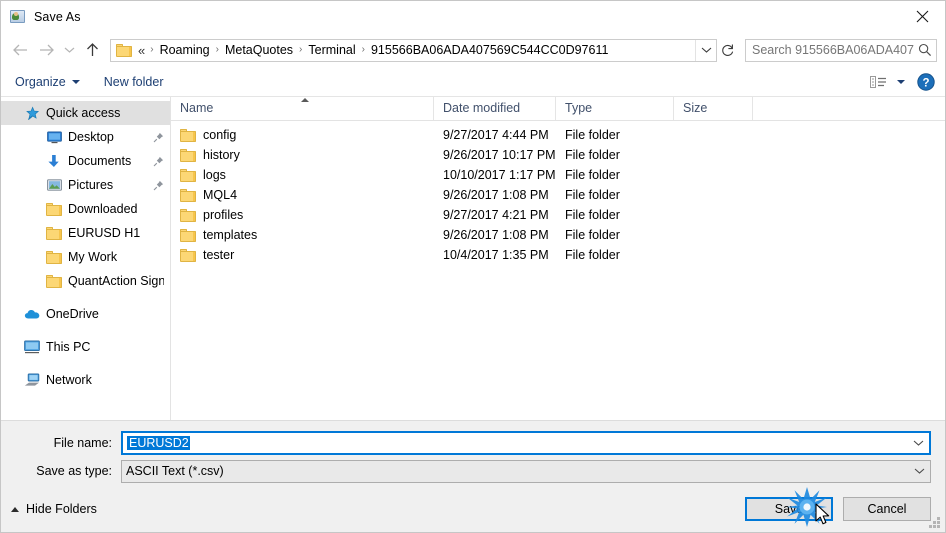 This screenshot has height=533, width=946. What do you see at coordinates (499, 175) in the screenshot?
I see `cell-date-modified: 10/10/2017 1:17 PM` at bounding box center [499, 175].